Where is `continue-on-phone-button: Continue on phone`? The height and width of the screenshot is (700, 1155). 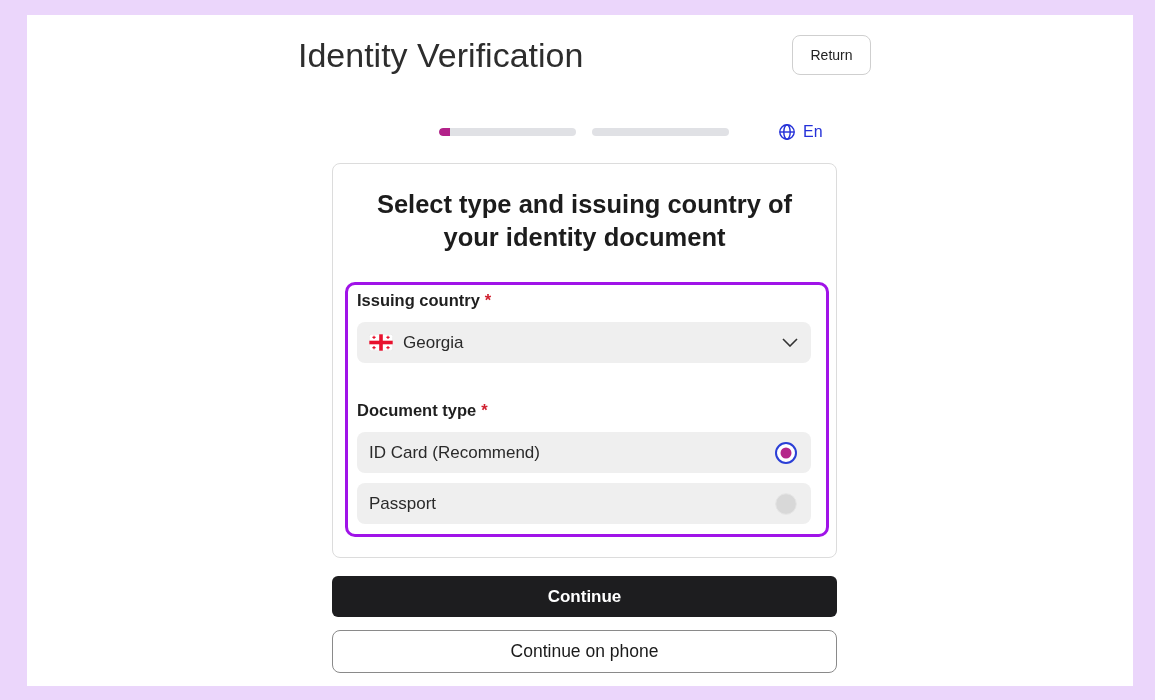
continue-on-phone-button: Continue on phone is located at coordinates (584, 651).